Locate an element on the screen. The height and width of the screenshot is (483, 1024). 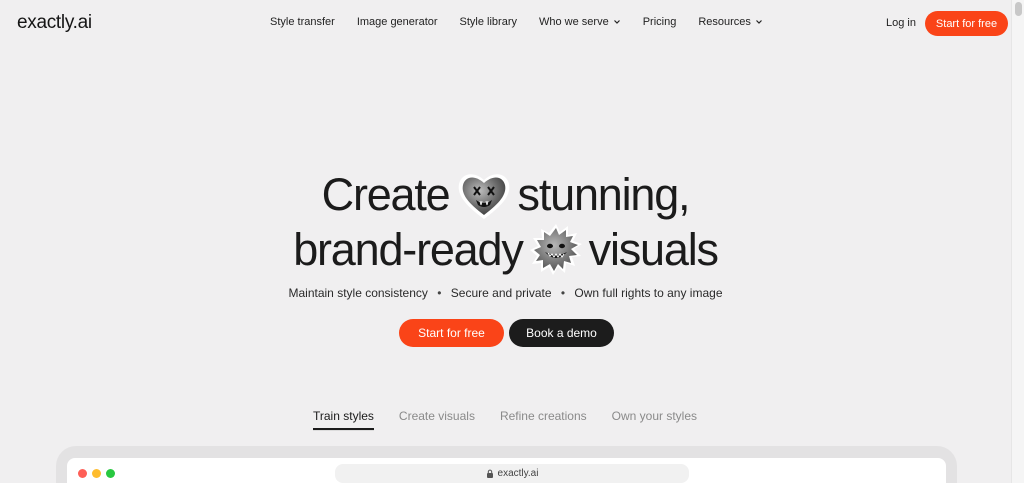
nav-style-transfer: Style transfer is located at coordinates (302, 22).